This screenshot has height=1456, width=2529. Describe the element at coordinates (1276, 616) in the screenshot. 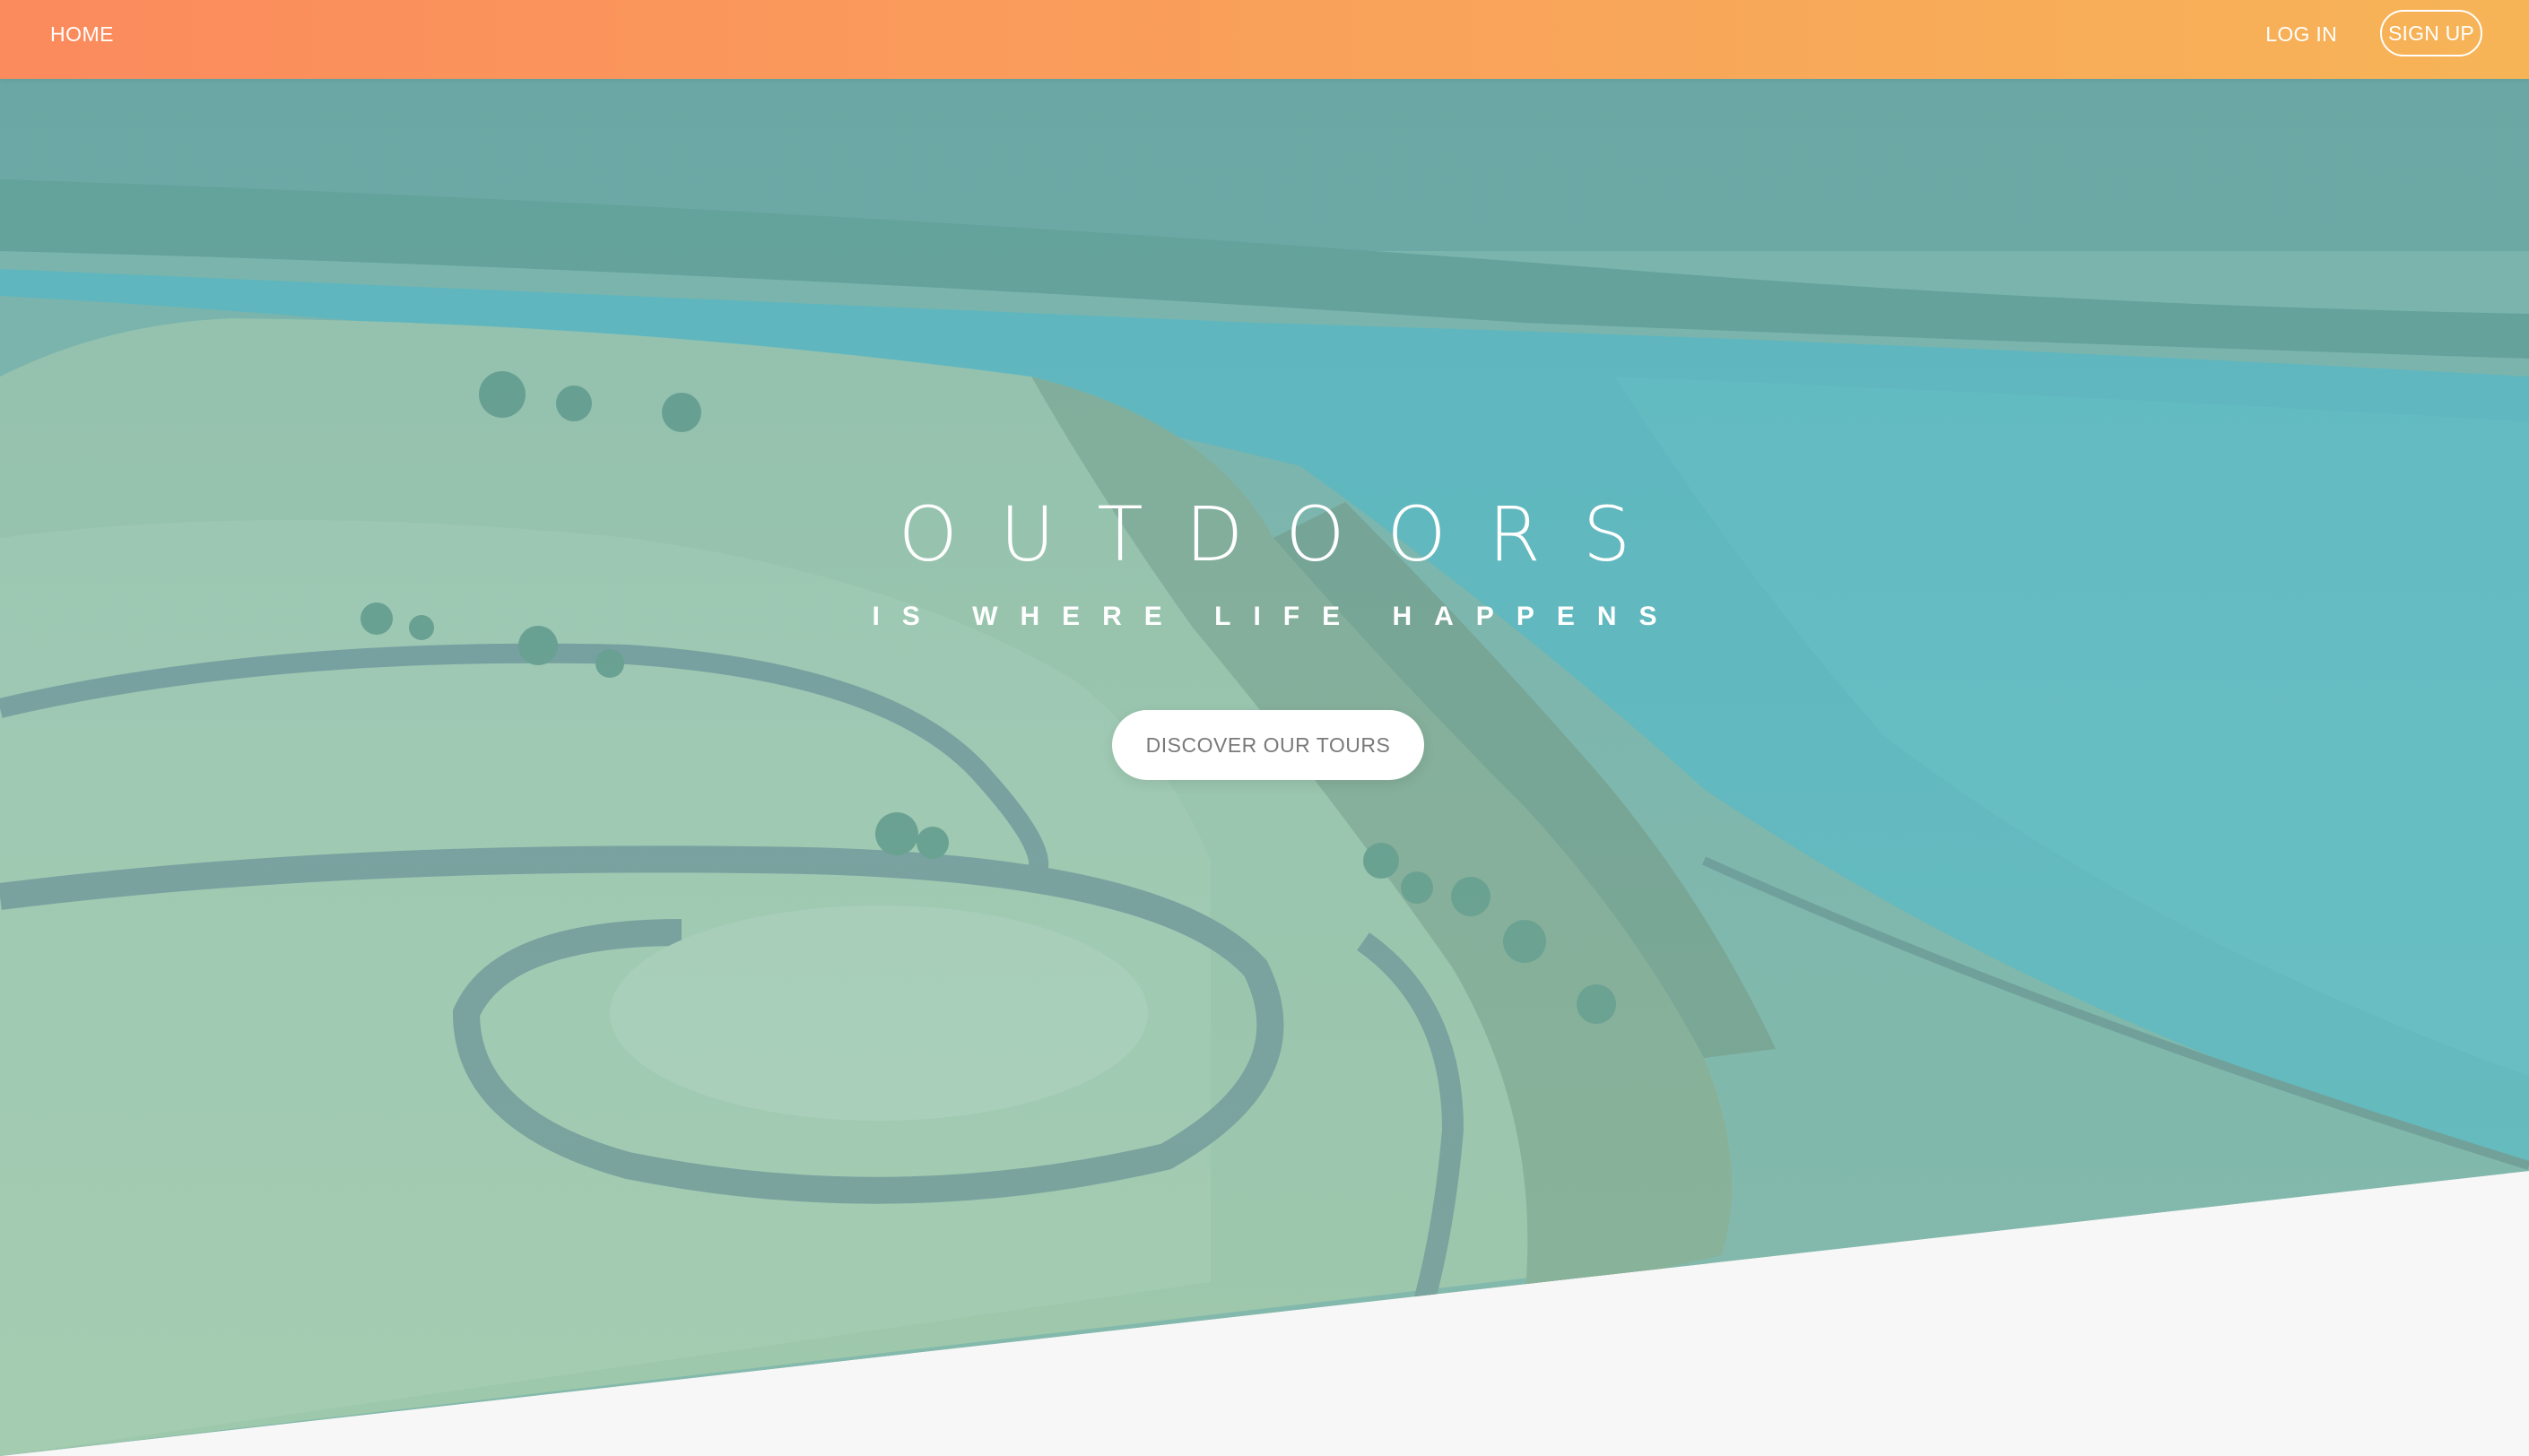

I see `hero-subtitle: IS WHERE LIFE HAPPENS` at that location.